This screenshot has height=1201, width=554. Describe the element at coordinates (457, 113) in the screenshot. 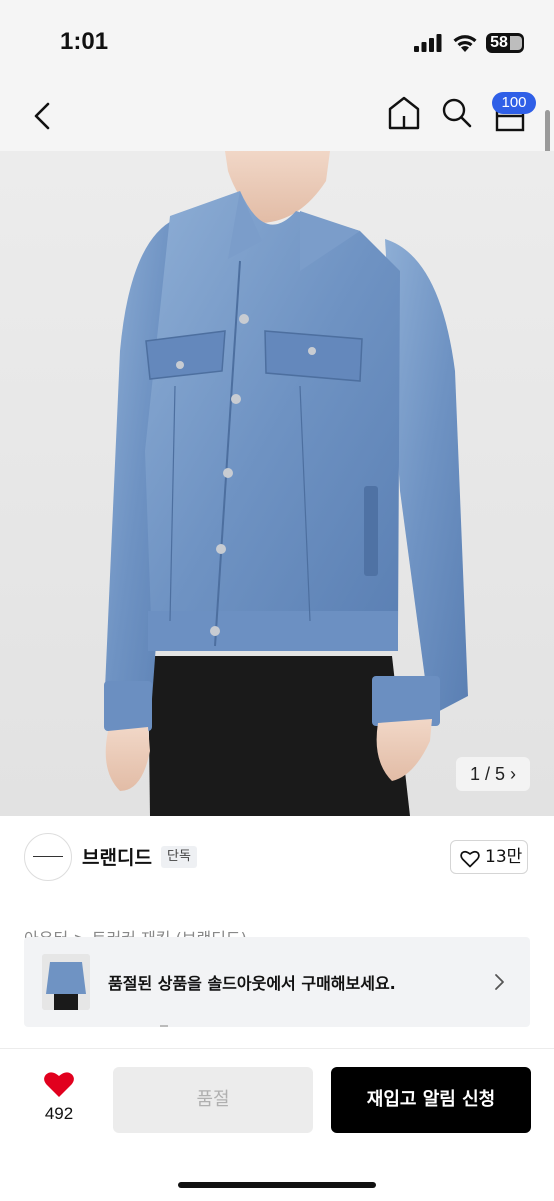

I see `search-icon` at that location.